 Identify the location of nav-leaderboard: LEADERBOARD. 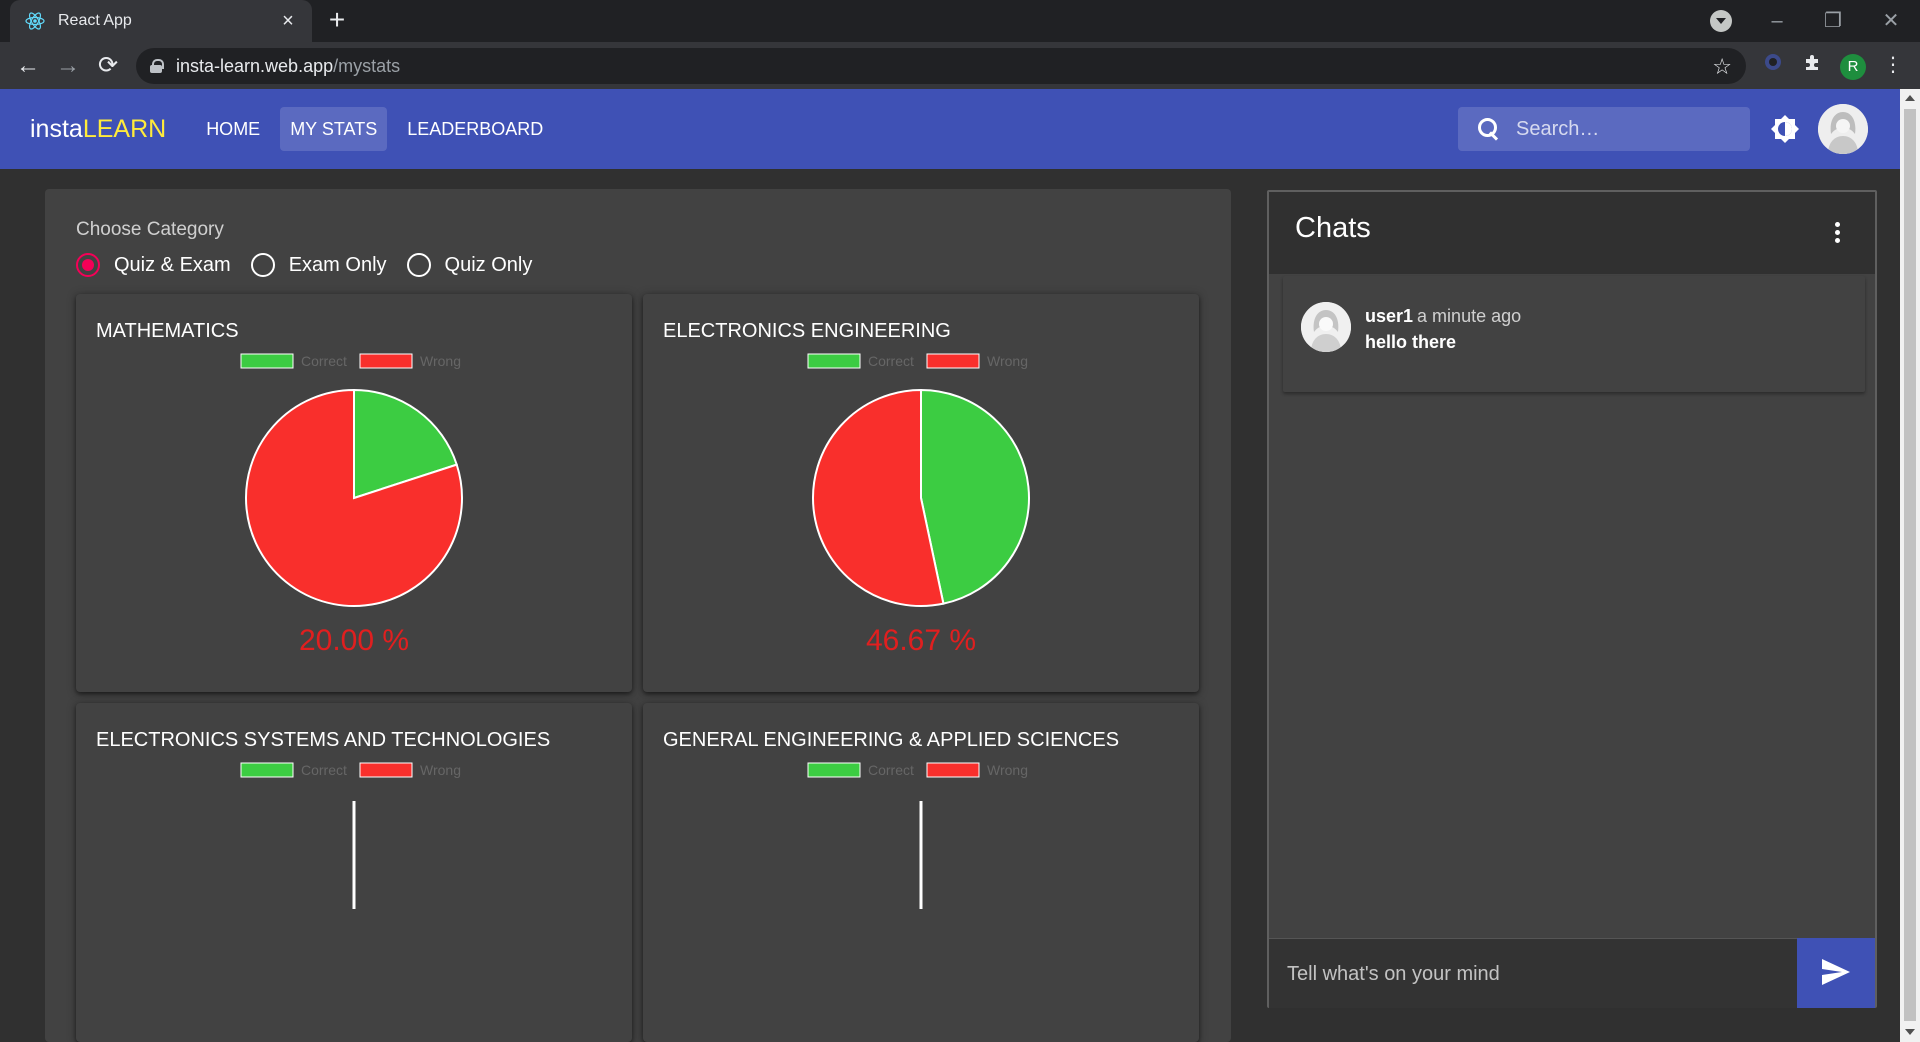
(475, 129).